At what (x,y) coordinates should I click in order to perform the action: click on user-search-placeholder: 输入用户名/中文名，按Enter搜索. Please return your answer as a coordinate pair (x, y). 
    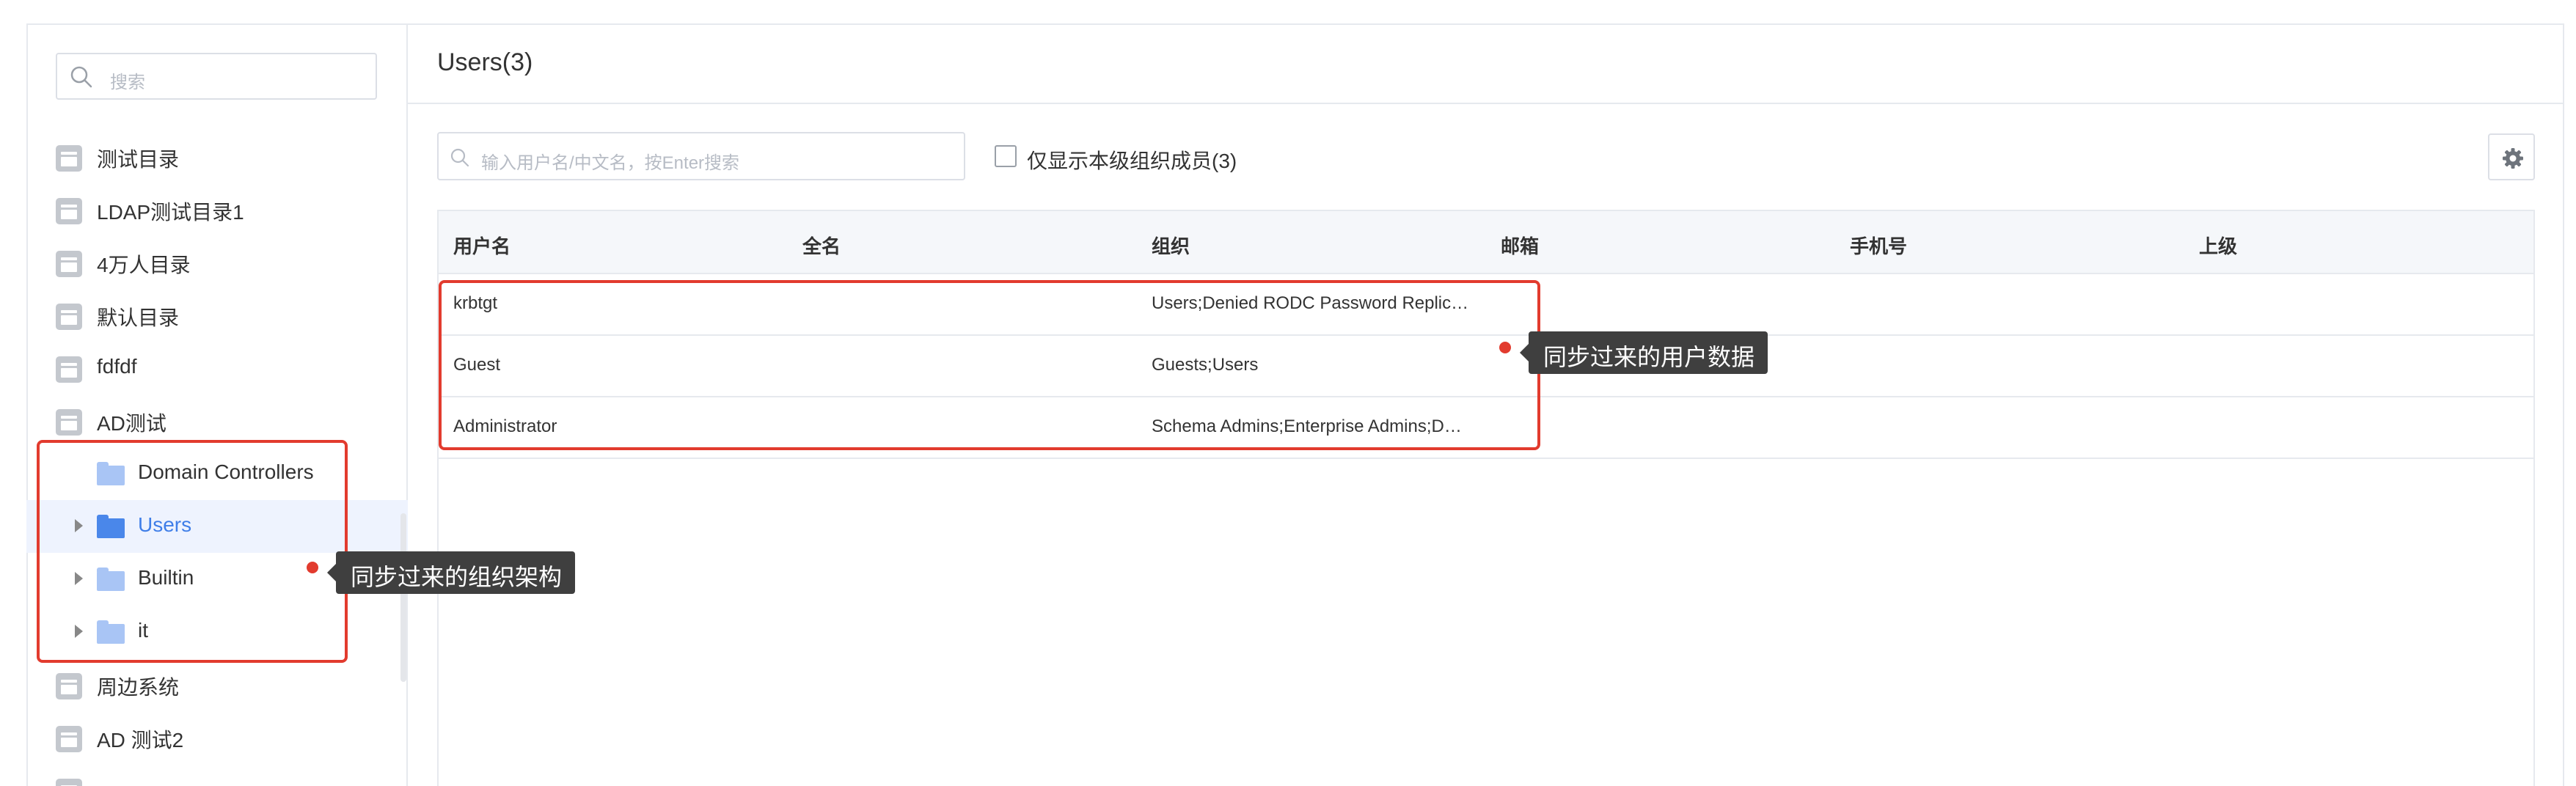
    Looking at the image, I should click on (610, 163).